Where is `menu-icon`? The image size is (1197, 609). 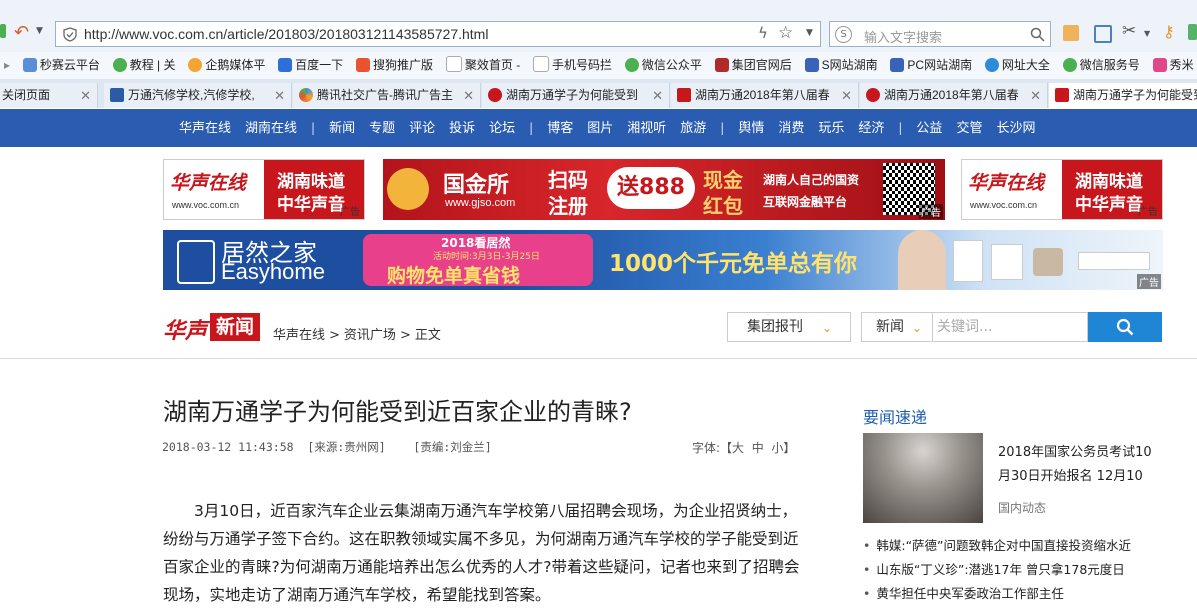 menu-icon is located at coordinates (1192, 32).